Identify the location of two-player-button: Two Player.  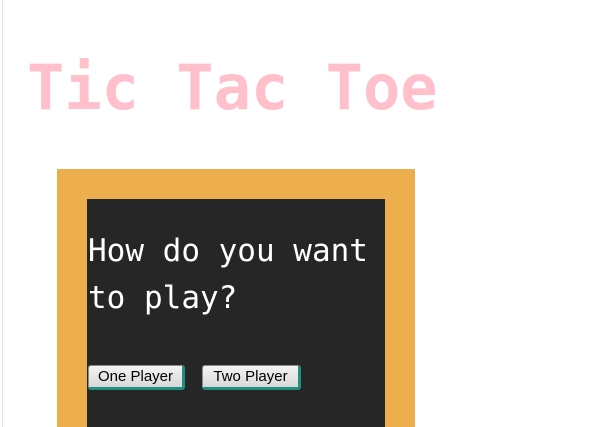
(251, 377).